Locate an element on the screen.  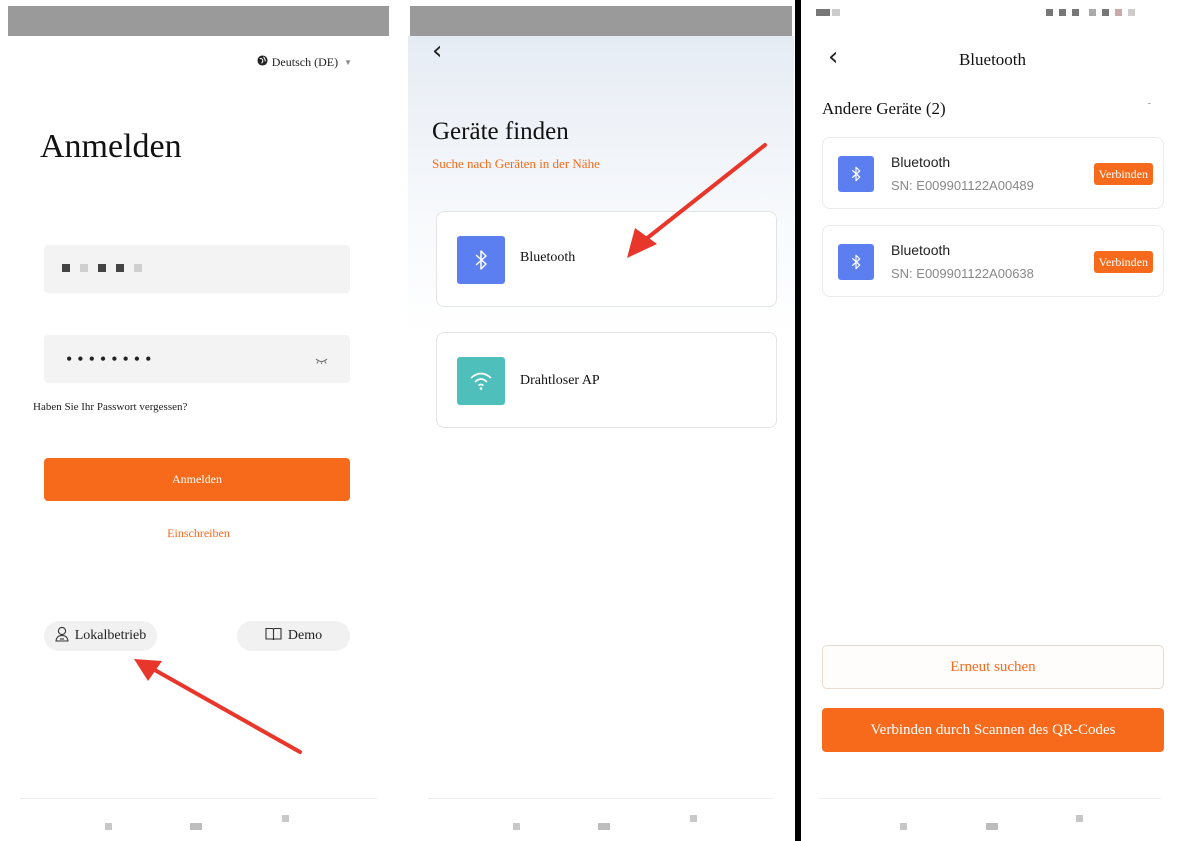
bluetooth-option-card: Bluetooth is located at coordinates (606, 259).